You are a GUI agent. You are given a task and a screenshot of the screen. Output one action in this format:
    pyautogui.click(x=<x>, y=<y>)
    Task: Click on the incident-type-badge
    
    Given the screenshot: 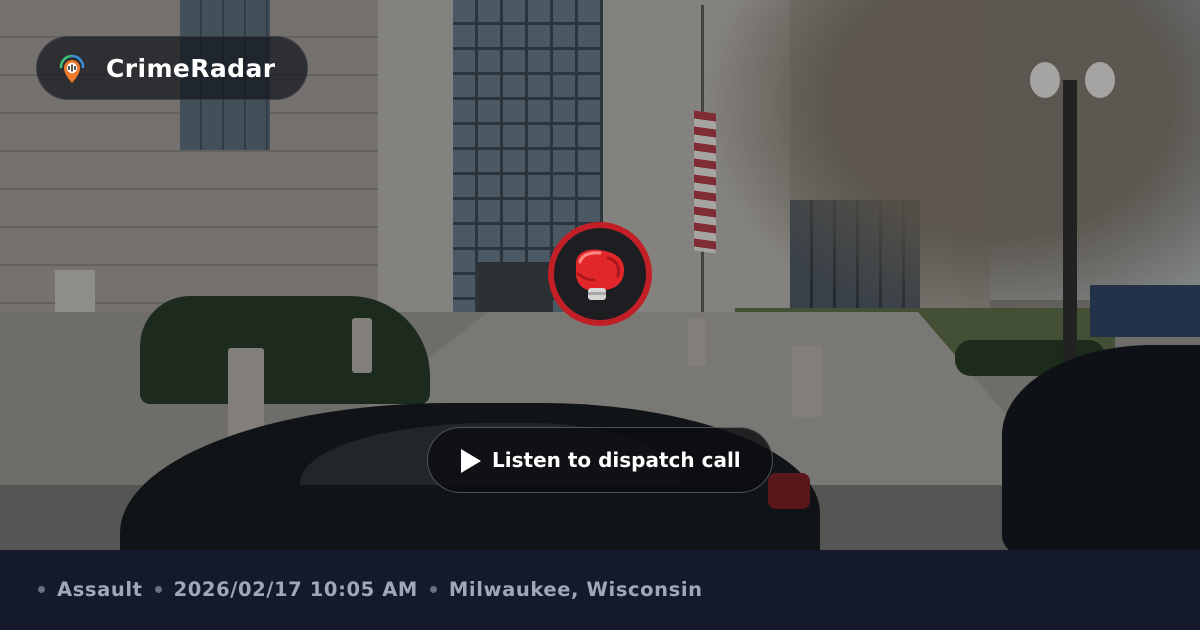 What is the action you would take?
    pyautogui.click(x=600, y=274)
    